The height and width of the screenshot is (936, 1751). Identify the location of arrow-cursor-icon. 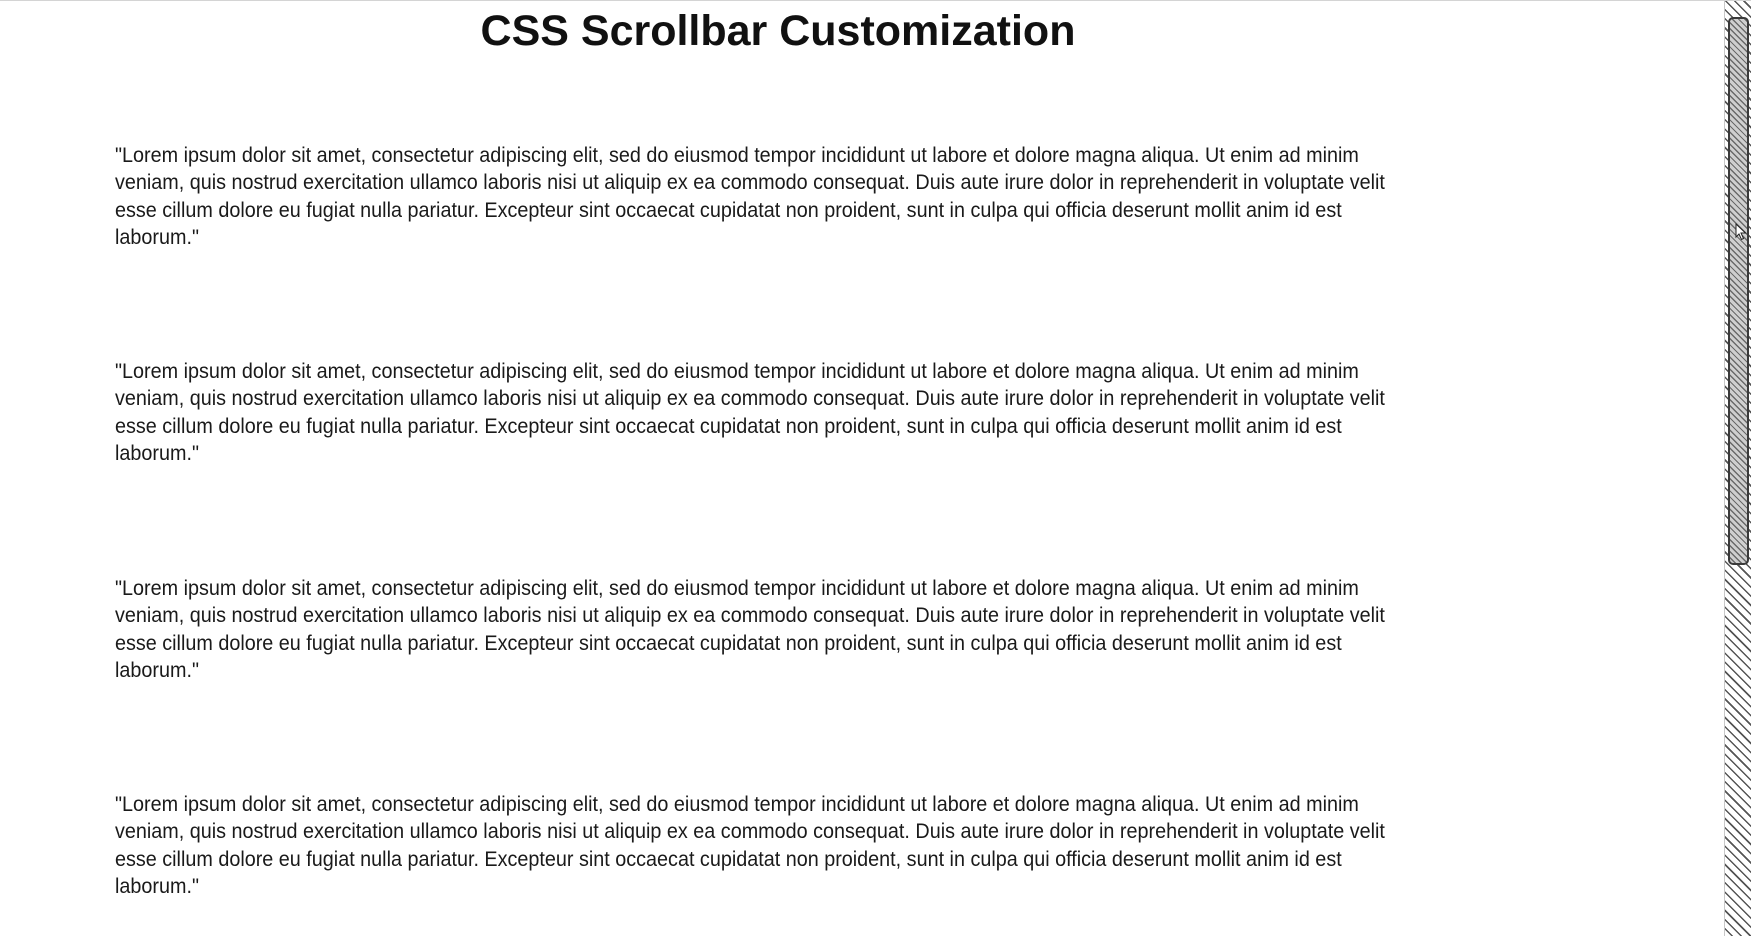
(1741, 232).